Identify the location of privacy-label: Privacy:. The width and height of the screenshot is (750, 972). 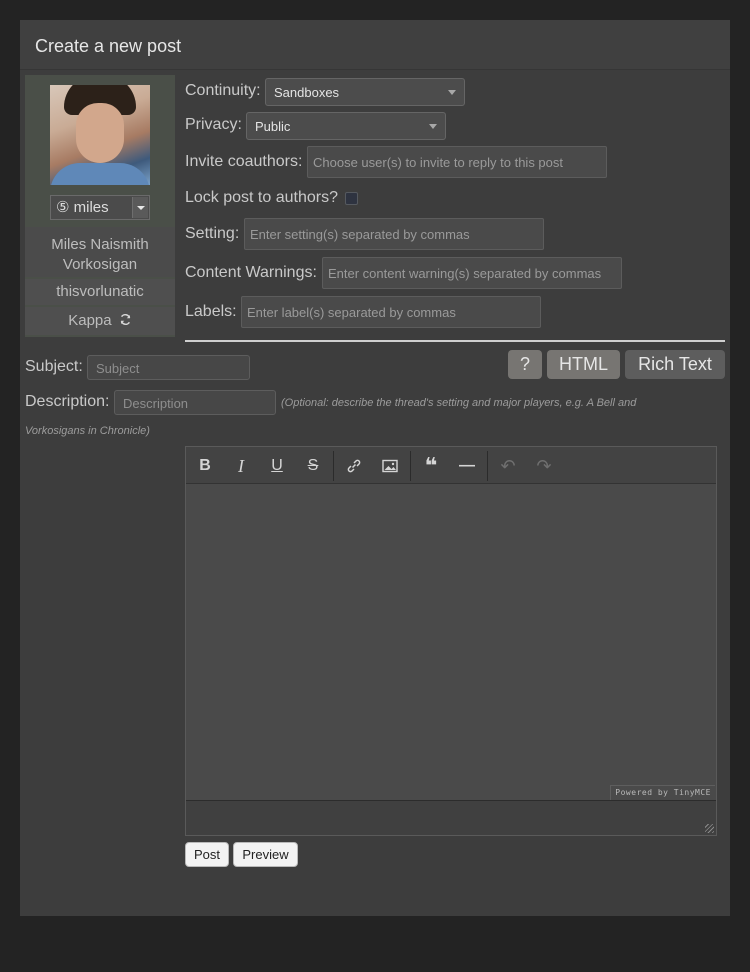
(213, 124).